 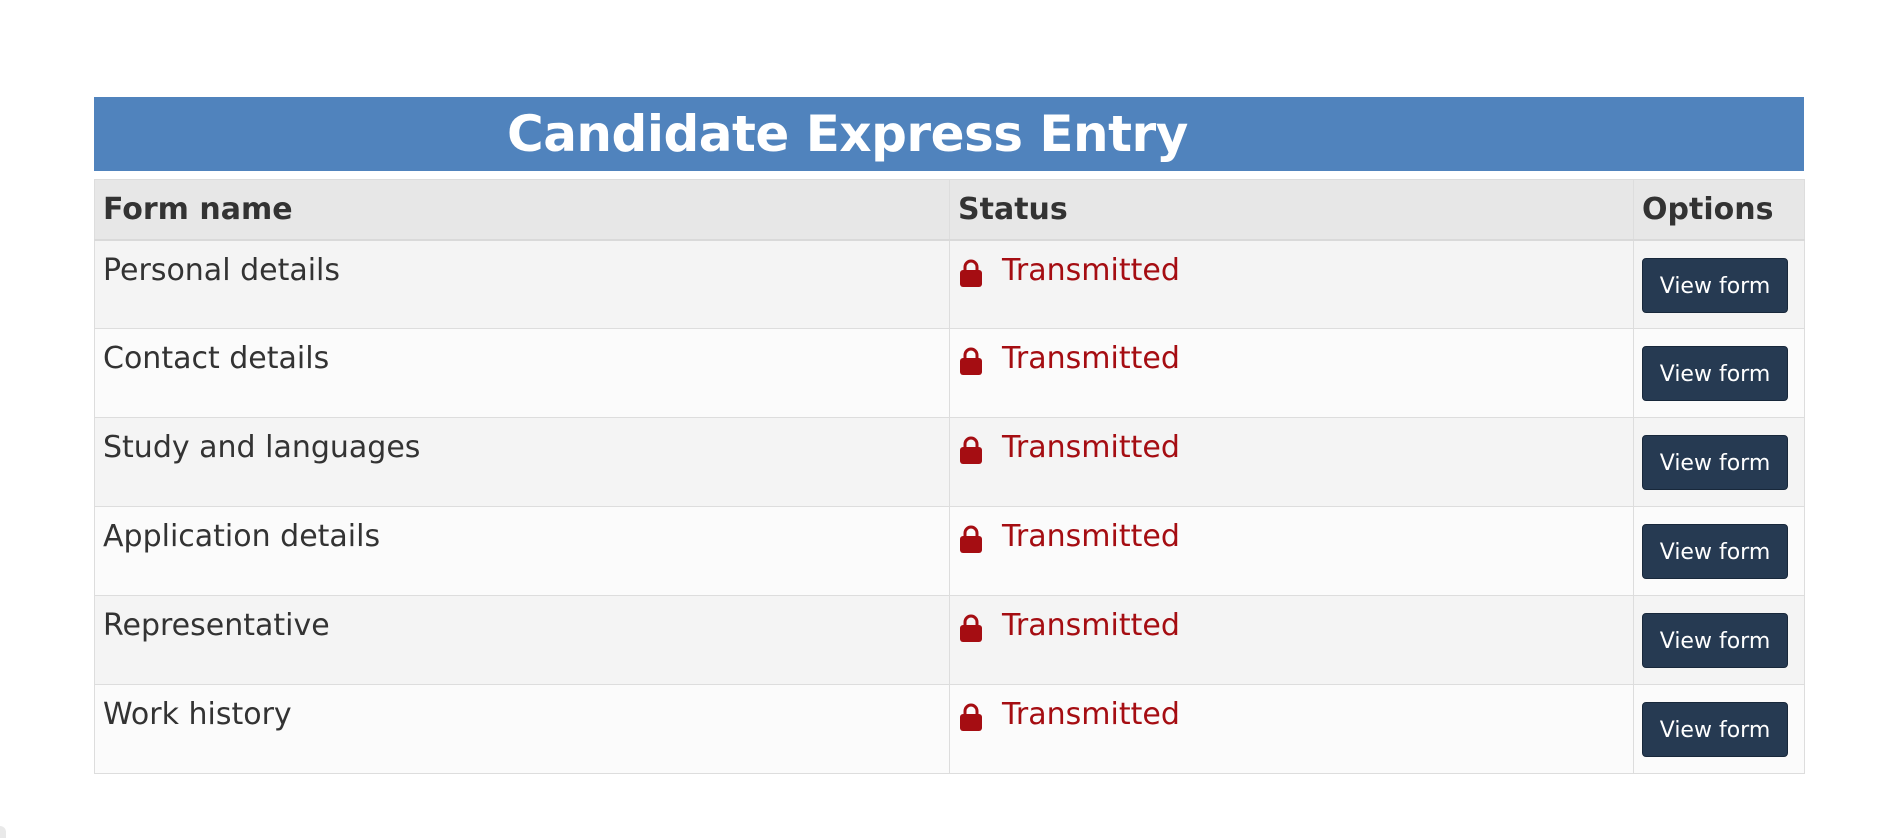 I want to click on page-title: Candidate Express Entry, so click(x=847, y=134).